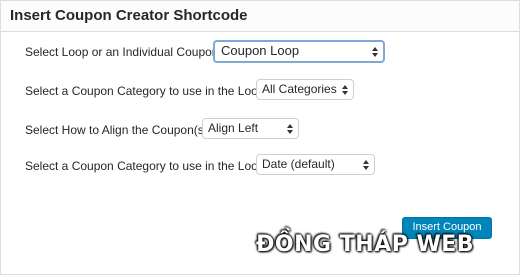 The image size is (520, 275). Describe the element at coordinates (365, 244) in the screenshot. I see `watermark-logo: ĐỒNG THÁP WEB` at that location.